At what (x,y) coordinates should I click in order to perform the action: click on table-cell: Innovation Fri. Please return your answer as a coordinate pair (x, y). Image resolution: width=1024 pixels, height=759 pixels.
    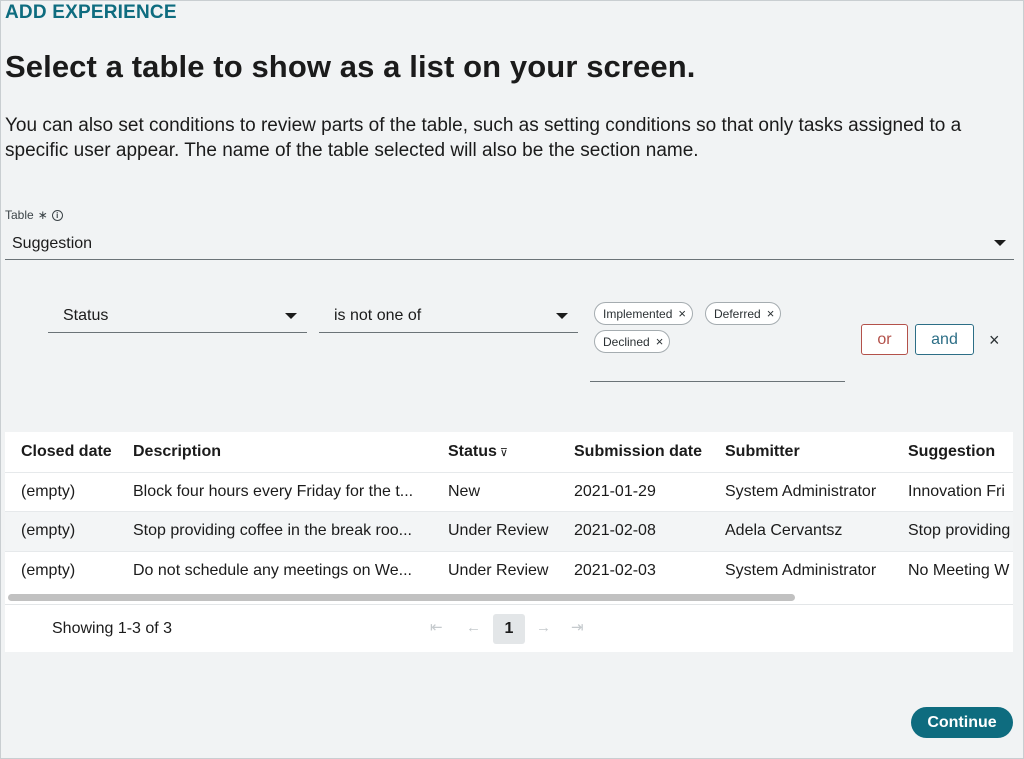
    Looking at the image, I should click on (952, 491).